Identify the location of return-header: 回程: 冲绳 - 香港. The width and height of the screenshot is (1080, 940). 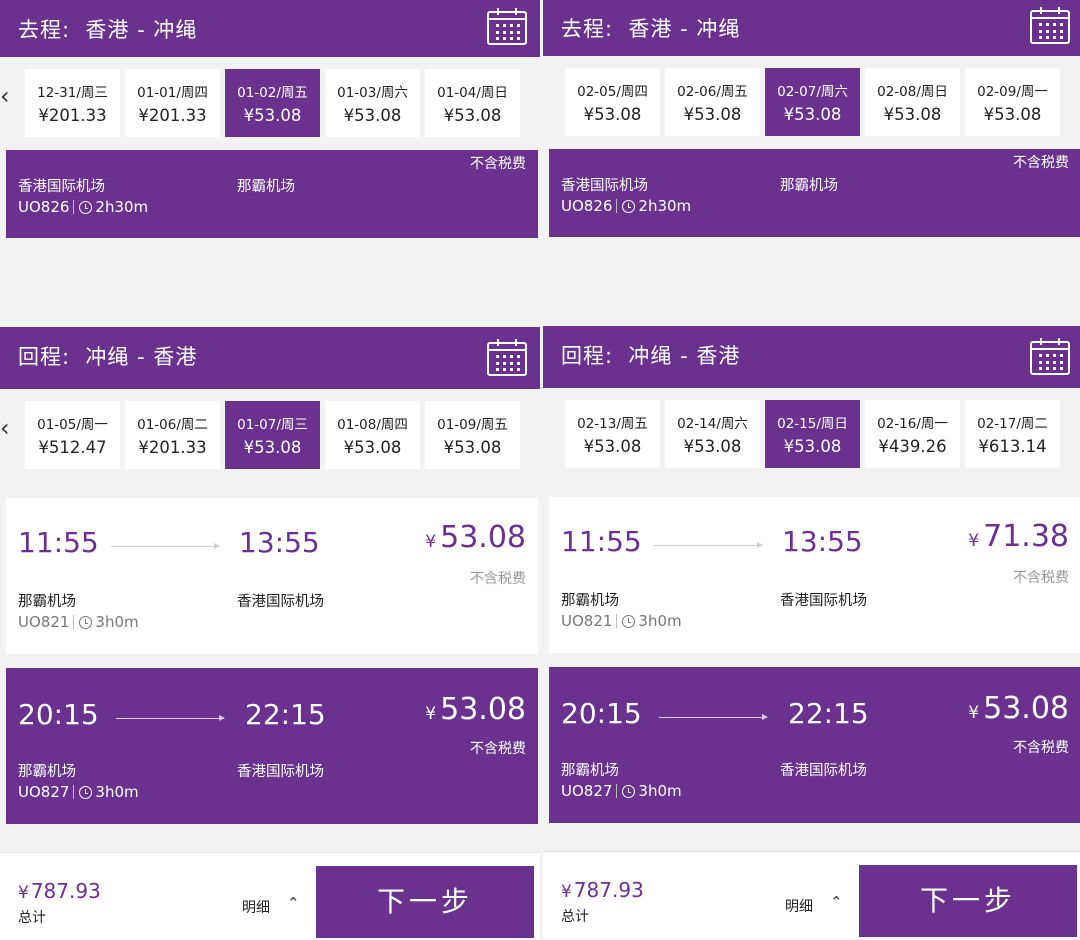
(270, 358).